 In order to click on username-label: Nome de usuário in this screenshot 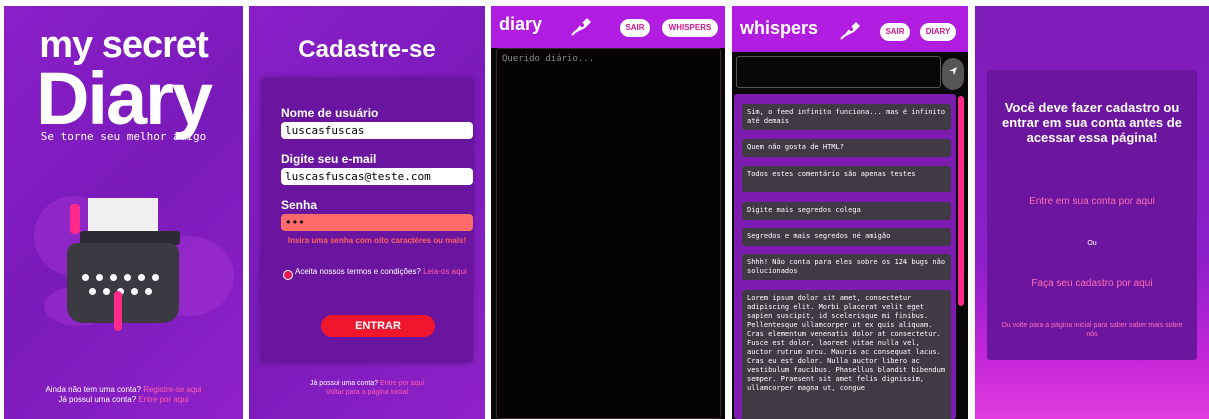, I will do `click(330, 113)`.